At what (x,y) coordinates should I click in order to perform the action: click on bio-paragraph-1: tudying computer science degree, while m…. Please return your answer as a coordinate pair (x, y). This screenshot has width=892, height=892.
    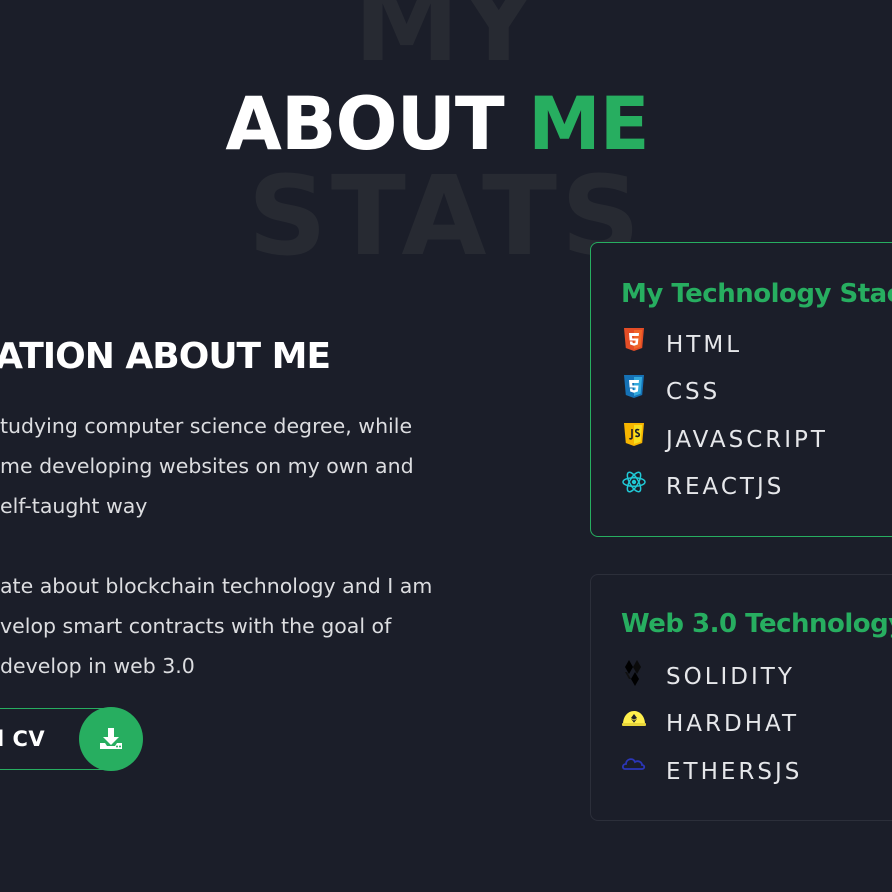
    Looking at the image, I should click on (207, 466).